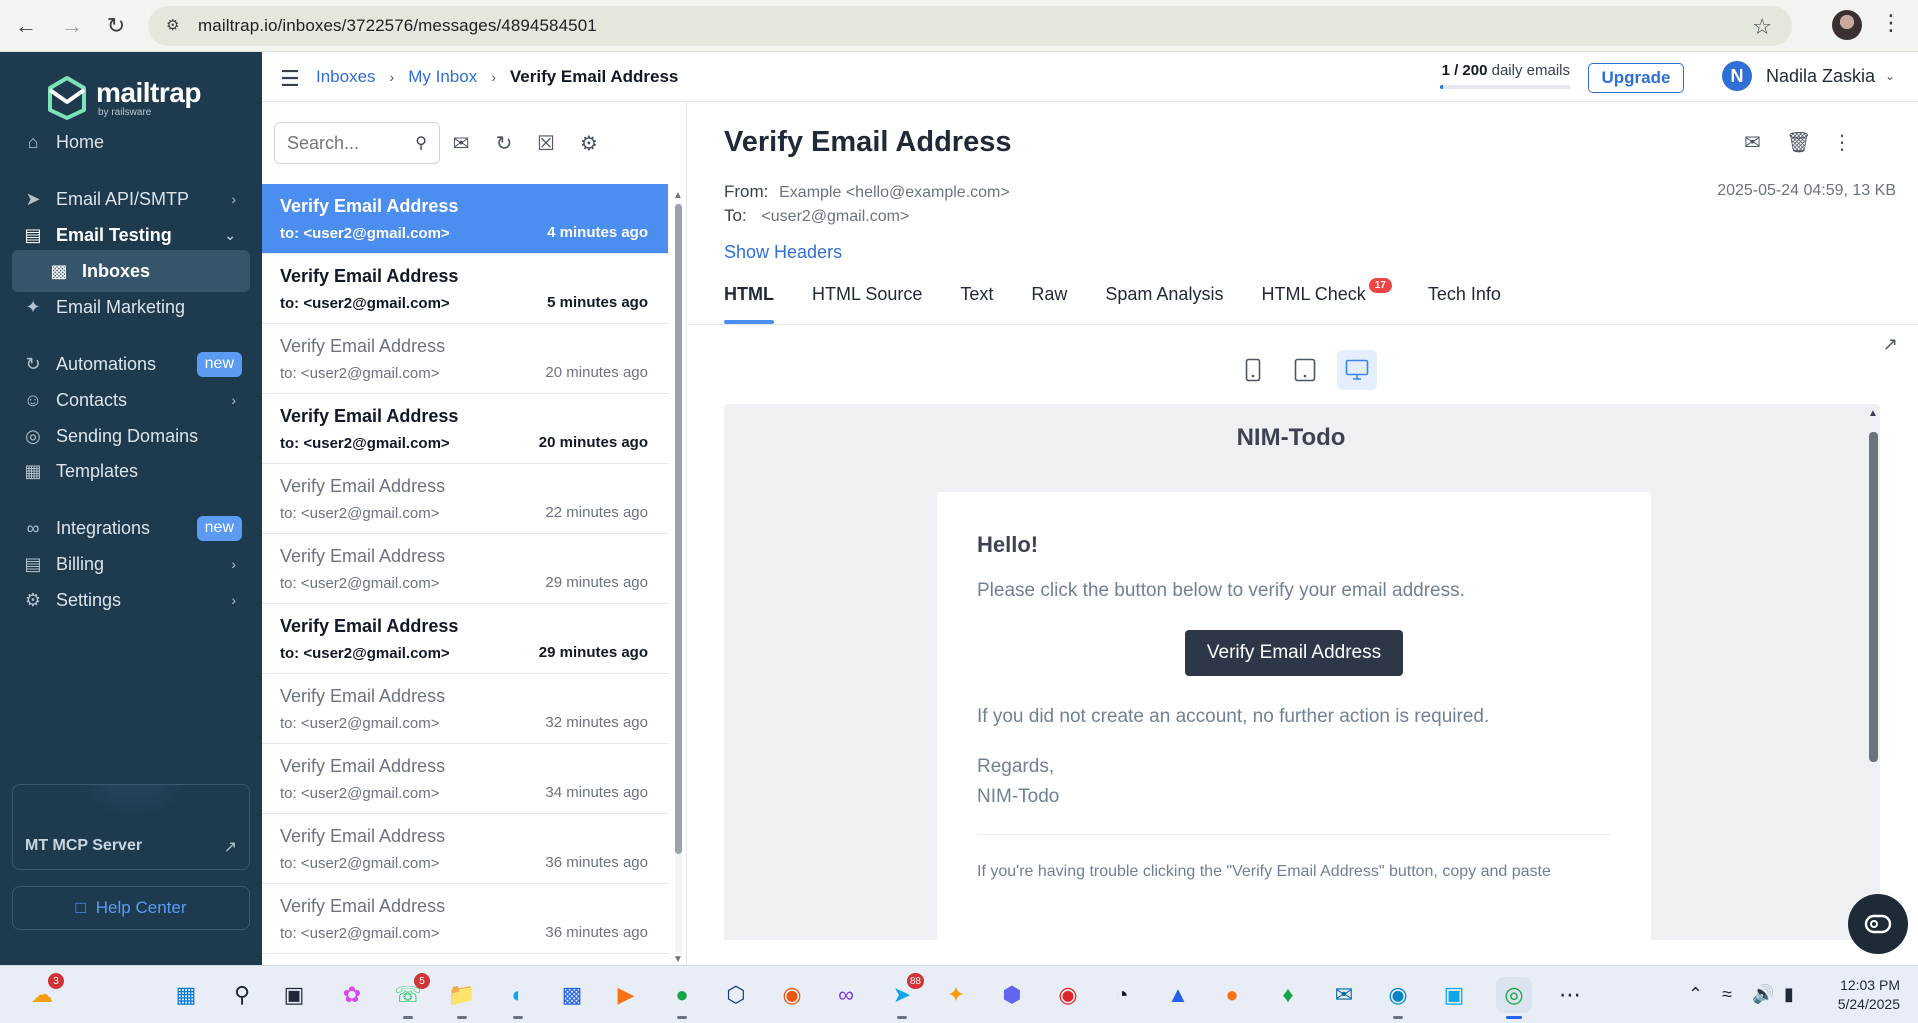 The height and width of the screenshot is (1023, 1918). What do you see at coordinates (131, 142) in the screenshot?
I see `sidebar-item-home: ⌂ Home` at bounding box center [131, 142].